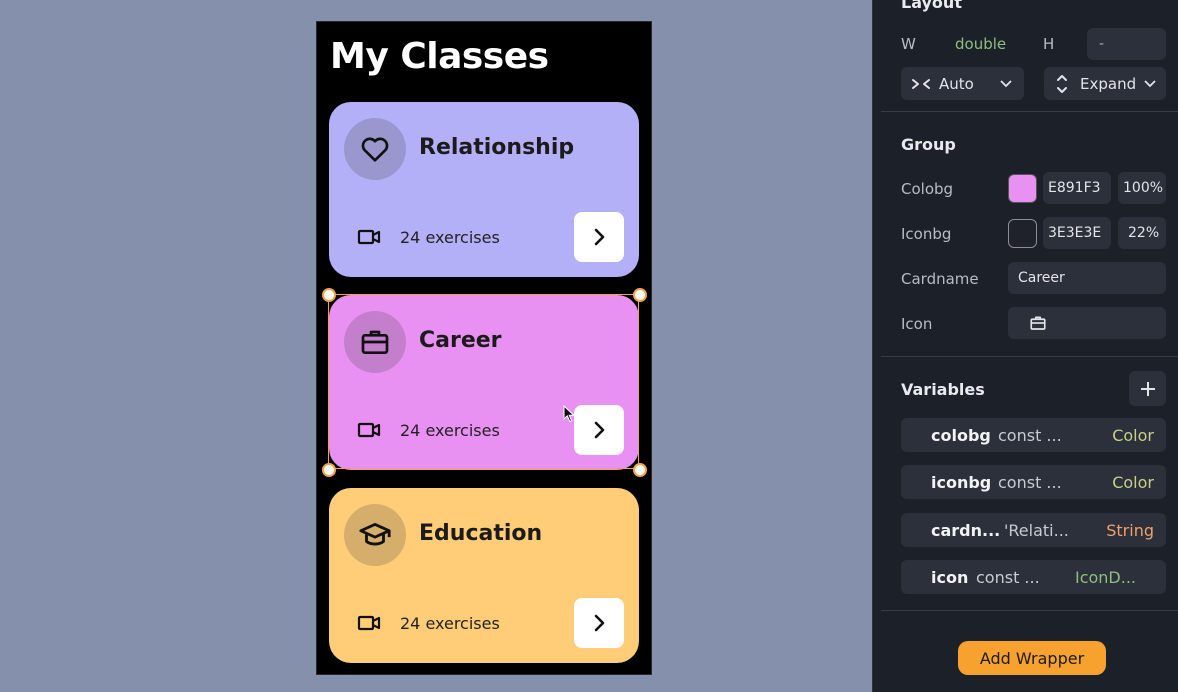 The image size is (1178, 692). I want to click on cardname-input: Career, so click(1087, 278).